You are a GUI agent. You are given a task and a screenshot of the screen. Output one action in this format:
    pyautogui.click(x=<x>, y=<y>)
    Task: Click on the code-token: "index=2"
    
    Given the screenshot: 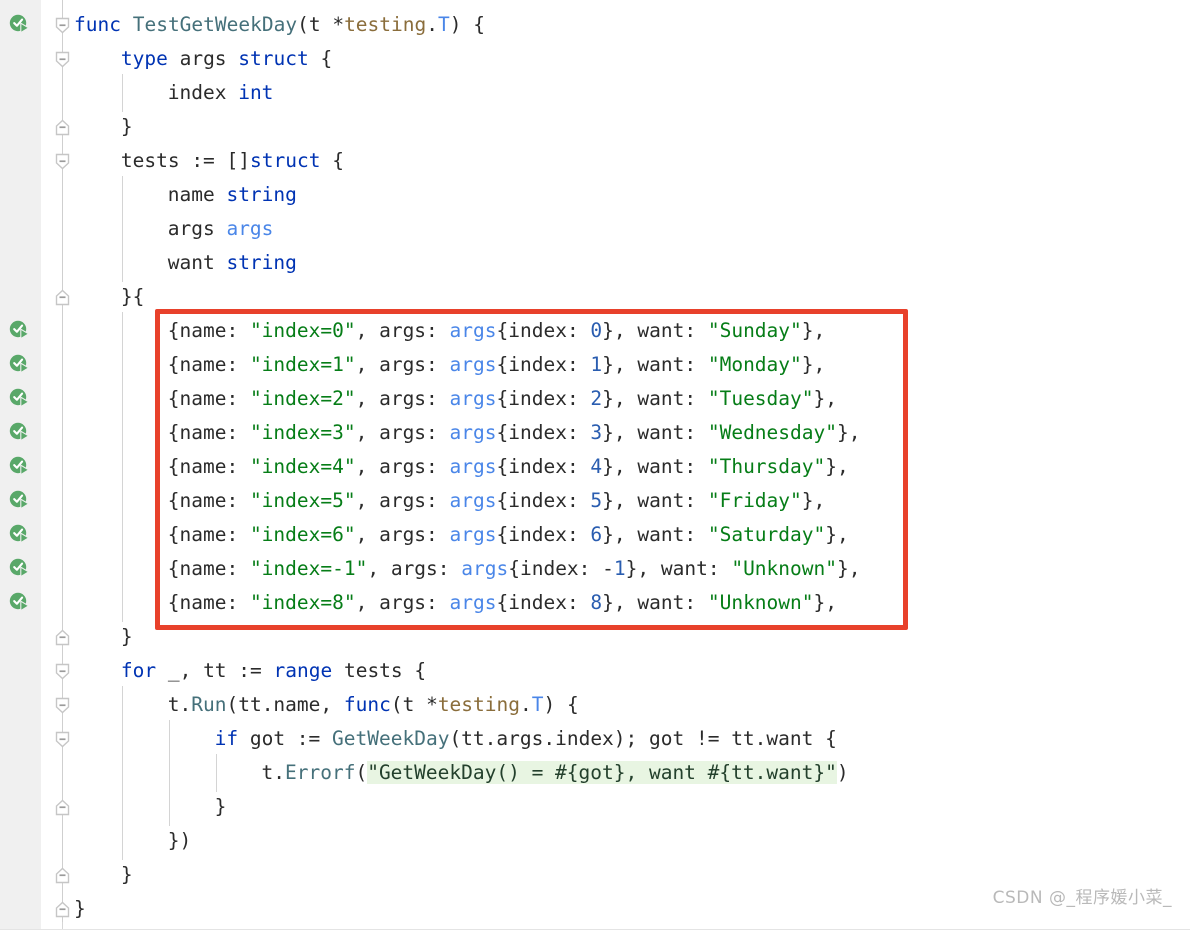 What is the action you would take?
    pyautogui.click(x=302, y=398)
    